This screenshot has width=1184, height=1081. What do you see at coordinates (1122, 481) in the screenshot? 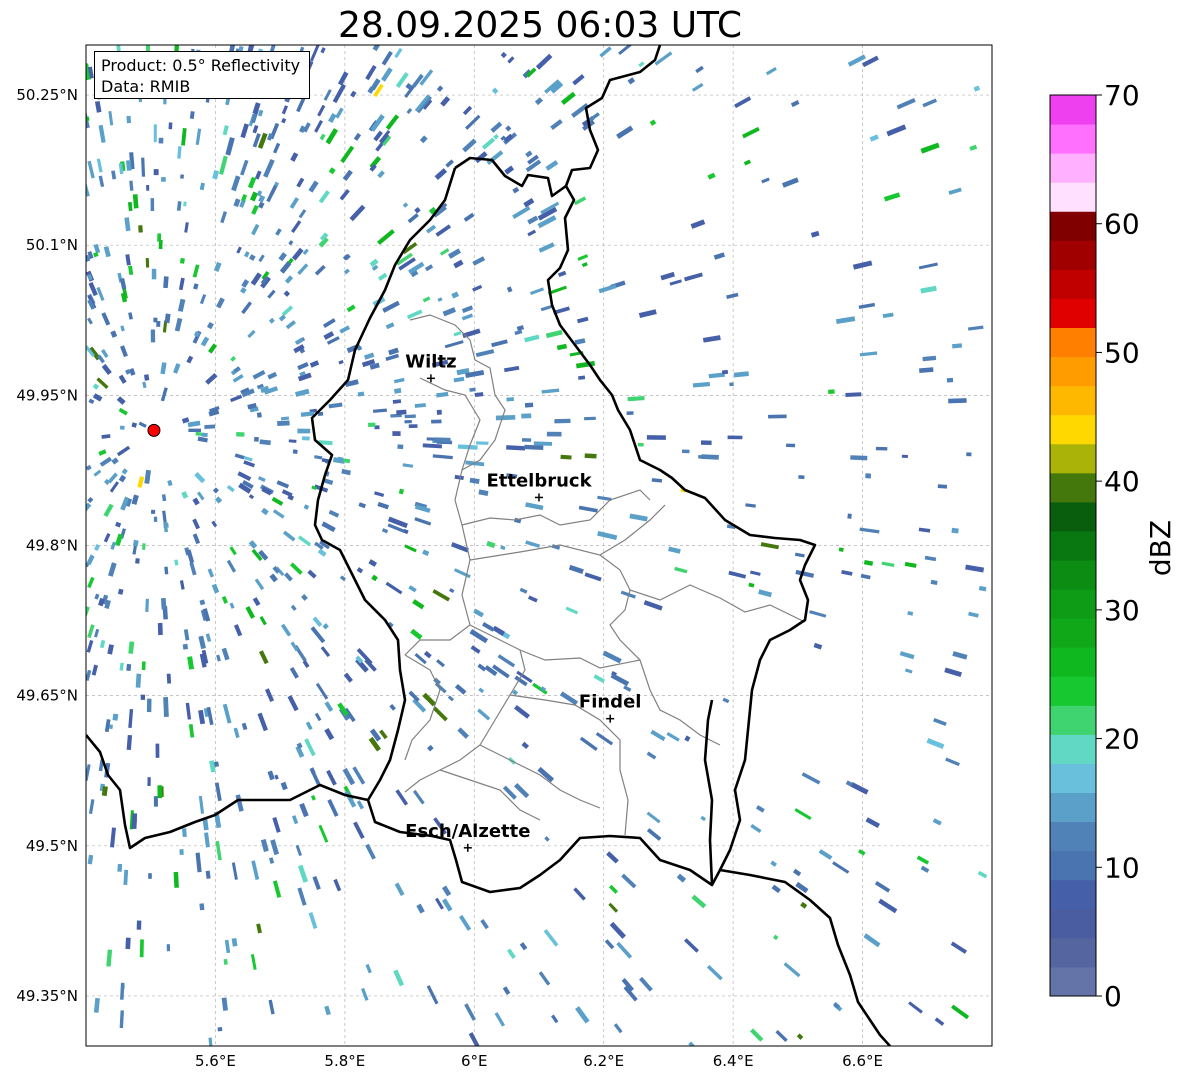
I see `colorbar-tick-label: 40` at bounding box center [1122, 481].